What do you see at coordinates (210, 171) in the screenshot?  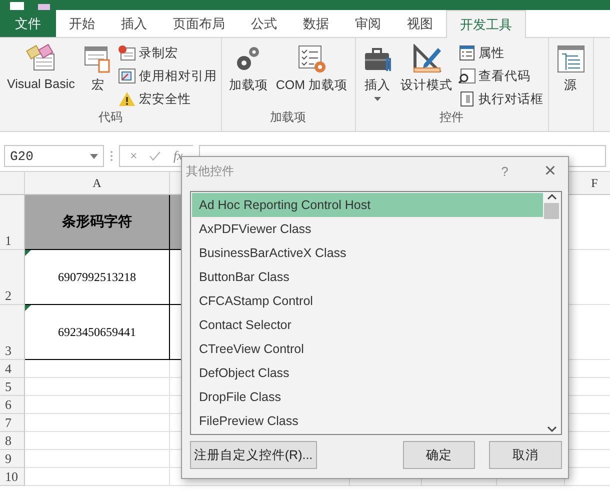 I see `dialog-title: 其他控件` at bounding box center [210, 171].